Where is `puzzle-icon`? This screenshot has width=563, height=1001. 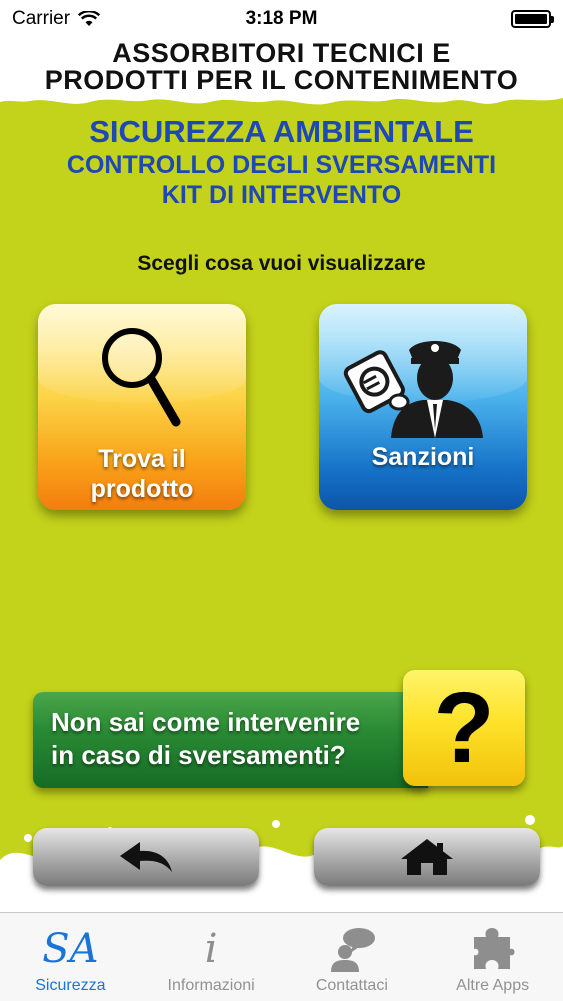
puzzle-icon is located at coordinates (493, 949).